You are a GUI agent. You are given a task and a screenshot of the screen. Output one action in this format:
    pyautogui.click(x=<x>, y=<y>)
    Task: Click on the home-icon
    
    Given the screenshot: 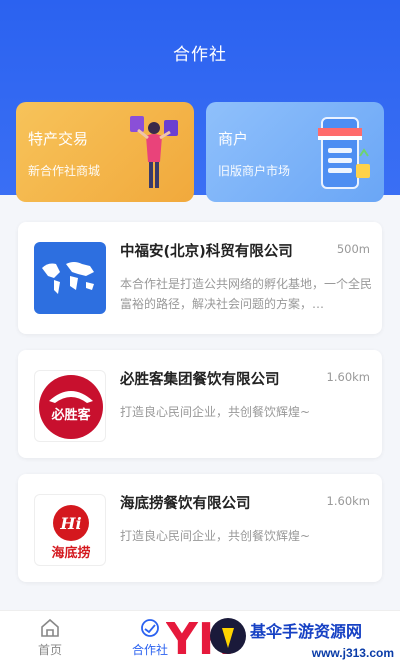 What is the action you would take?
    pyautogui.click(x=50, y=627)
    